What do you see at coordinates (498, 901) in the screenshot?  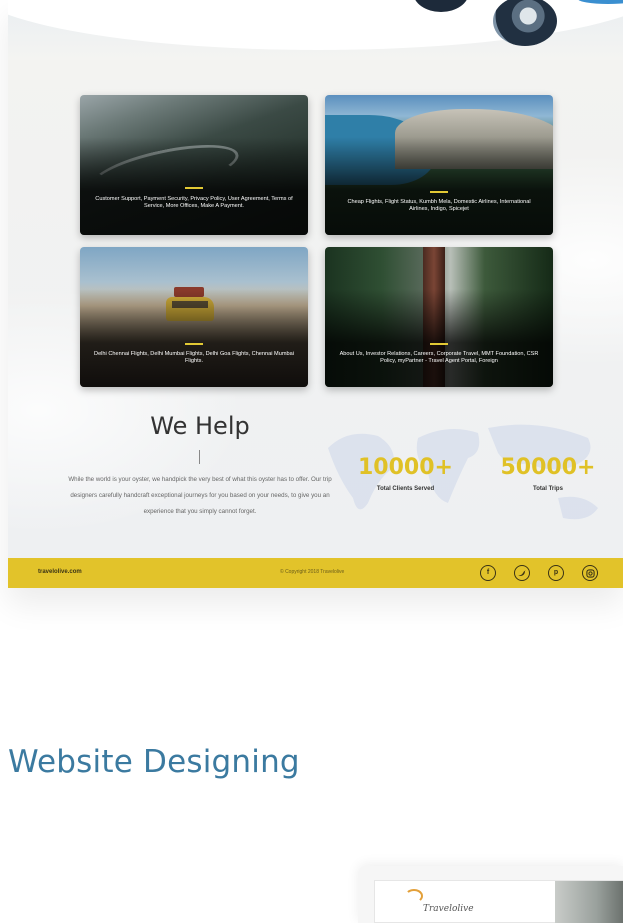 I see `next-mockup-frame: Travelolive` at bounding box center [498, 901].